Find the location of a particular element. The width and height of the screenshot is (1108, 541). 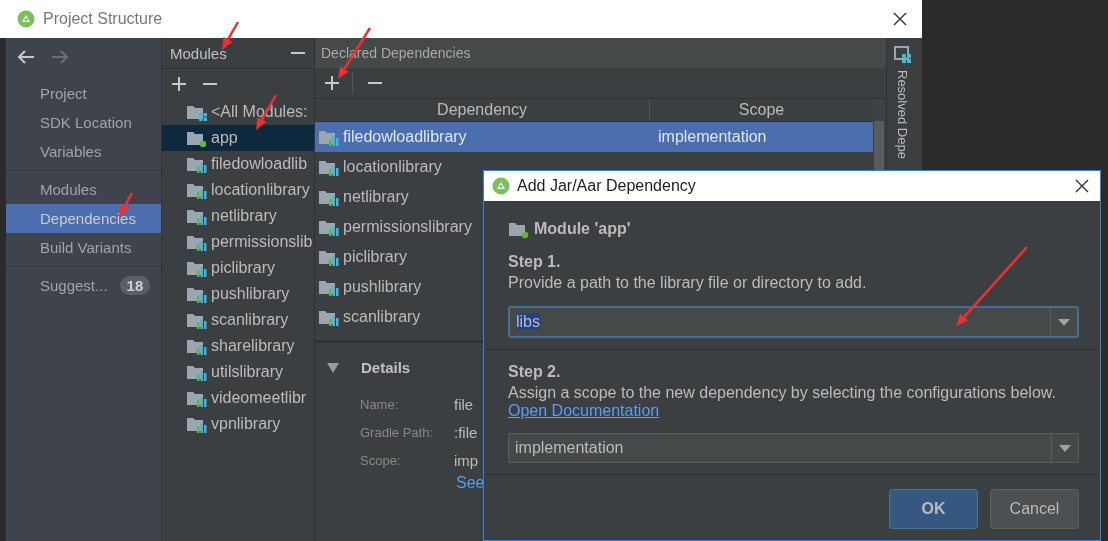

field-label: Name: is located at coordinates (380, 404).